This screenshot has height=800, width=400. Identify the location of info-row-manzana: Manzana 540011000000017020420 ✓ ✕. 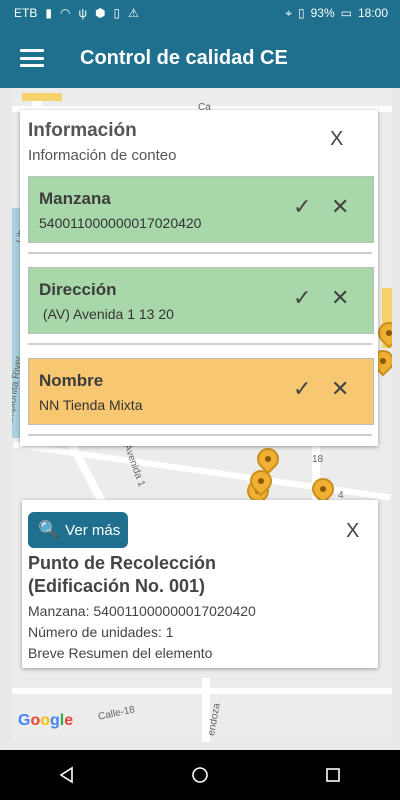
(201, 209).